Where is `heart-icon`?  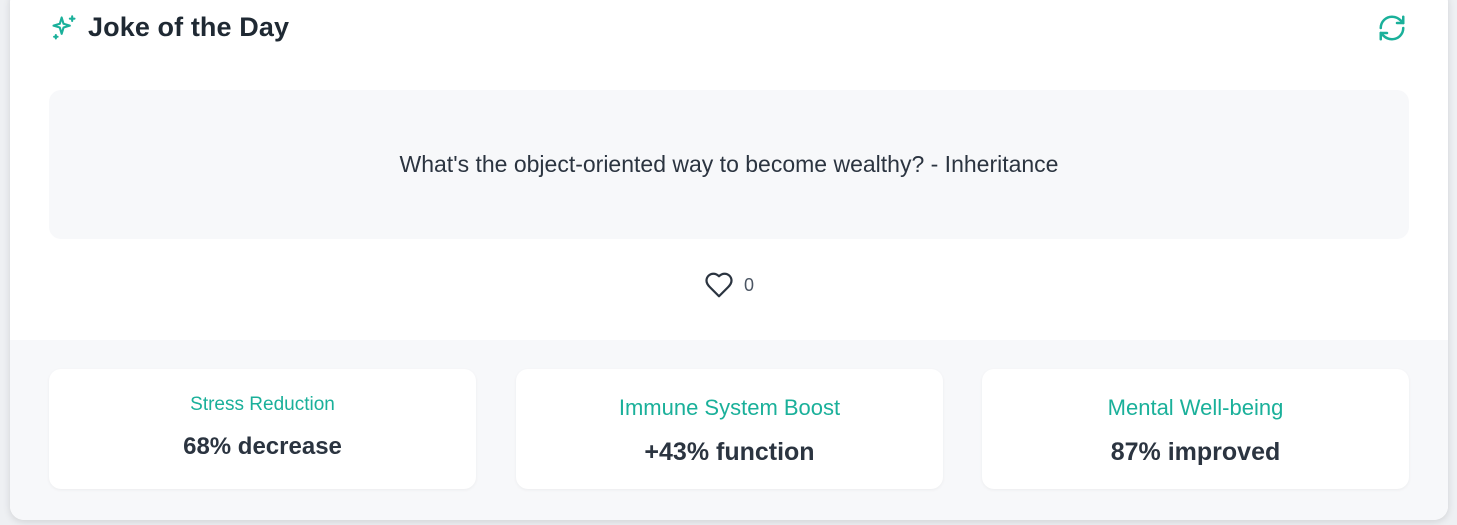 heart-icon is located at coordinates (719, 285).